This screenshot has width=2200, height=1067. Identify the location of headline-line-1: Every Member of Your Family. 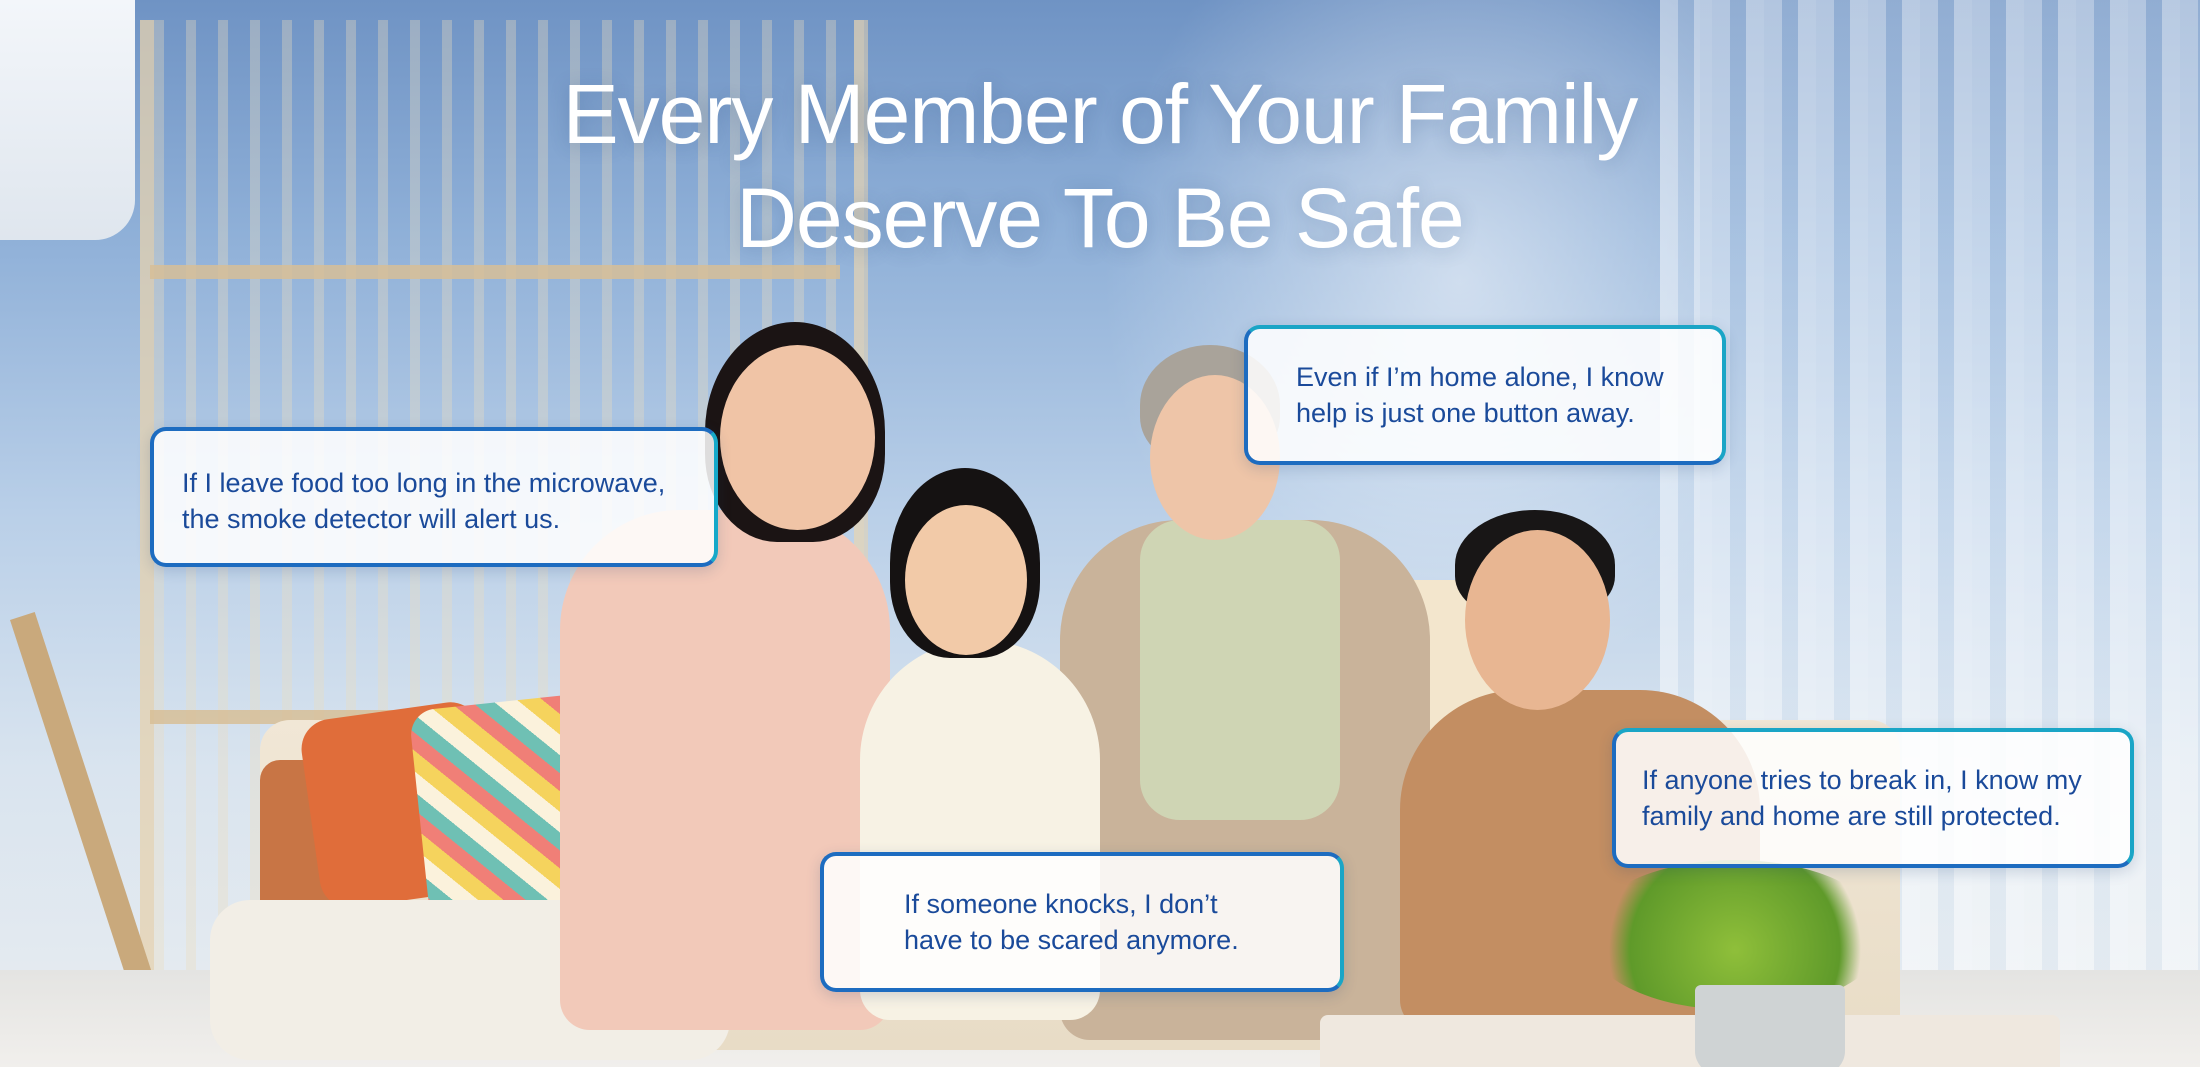
(1100, 114).